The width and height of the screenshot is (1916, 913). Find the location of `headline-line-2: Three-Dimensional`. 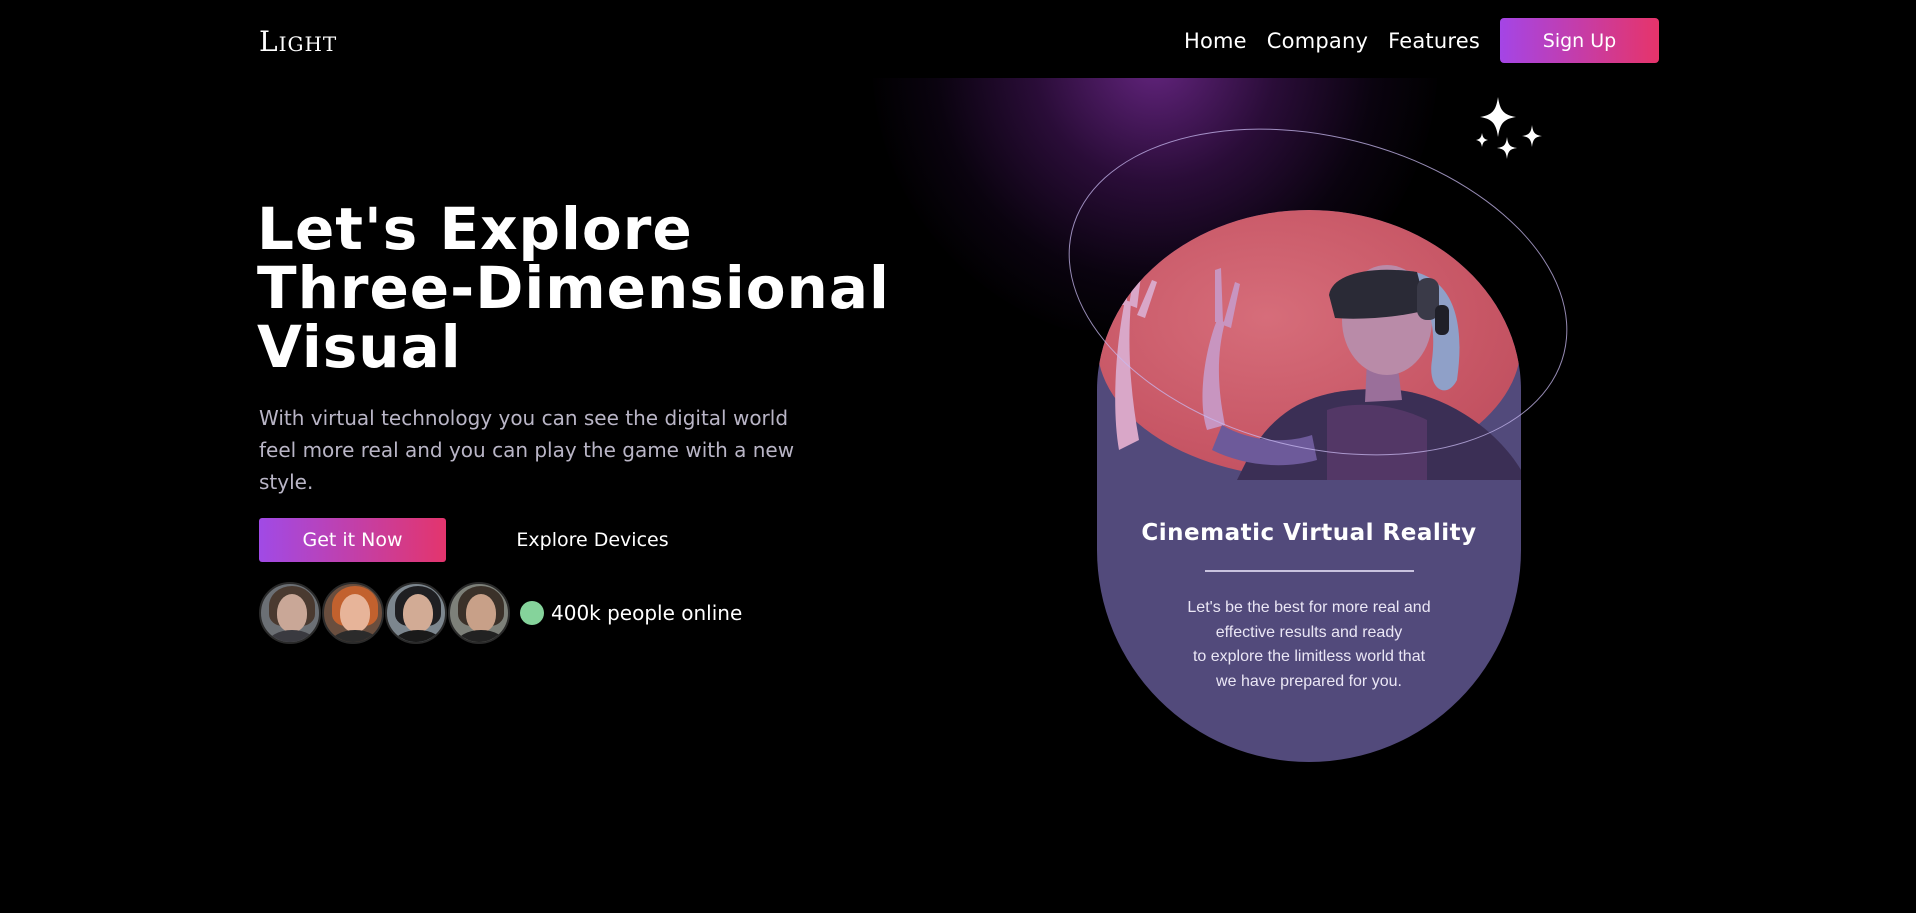

headline-line-2: Three-Dimensional is located at coordinates (573, 288).